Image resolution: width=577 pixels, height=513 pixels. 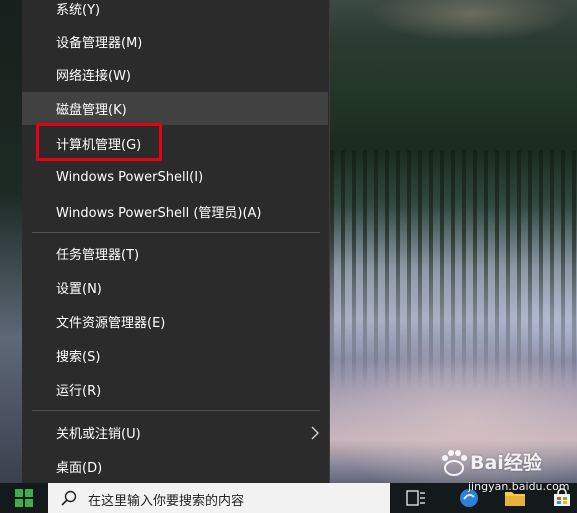 What do you see at coordinates (519, 486) in the screenshot?
I see `watermark-url: jingyan.baidu.com` at bounding box center [519, 486].